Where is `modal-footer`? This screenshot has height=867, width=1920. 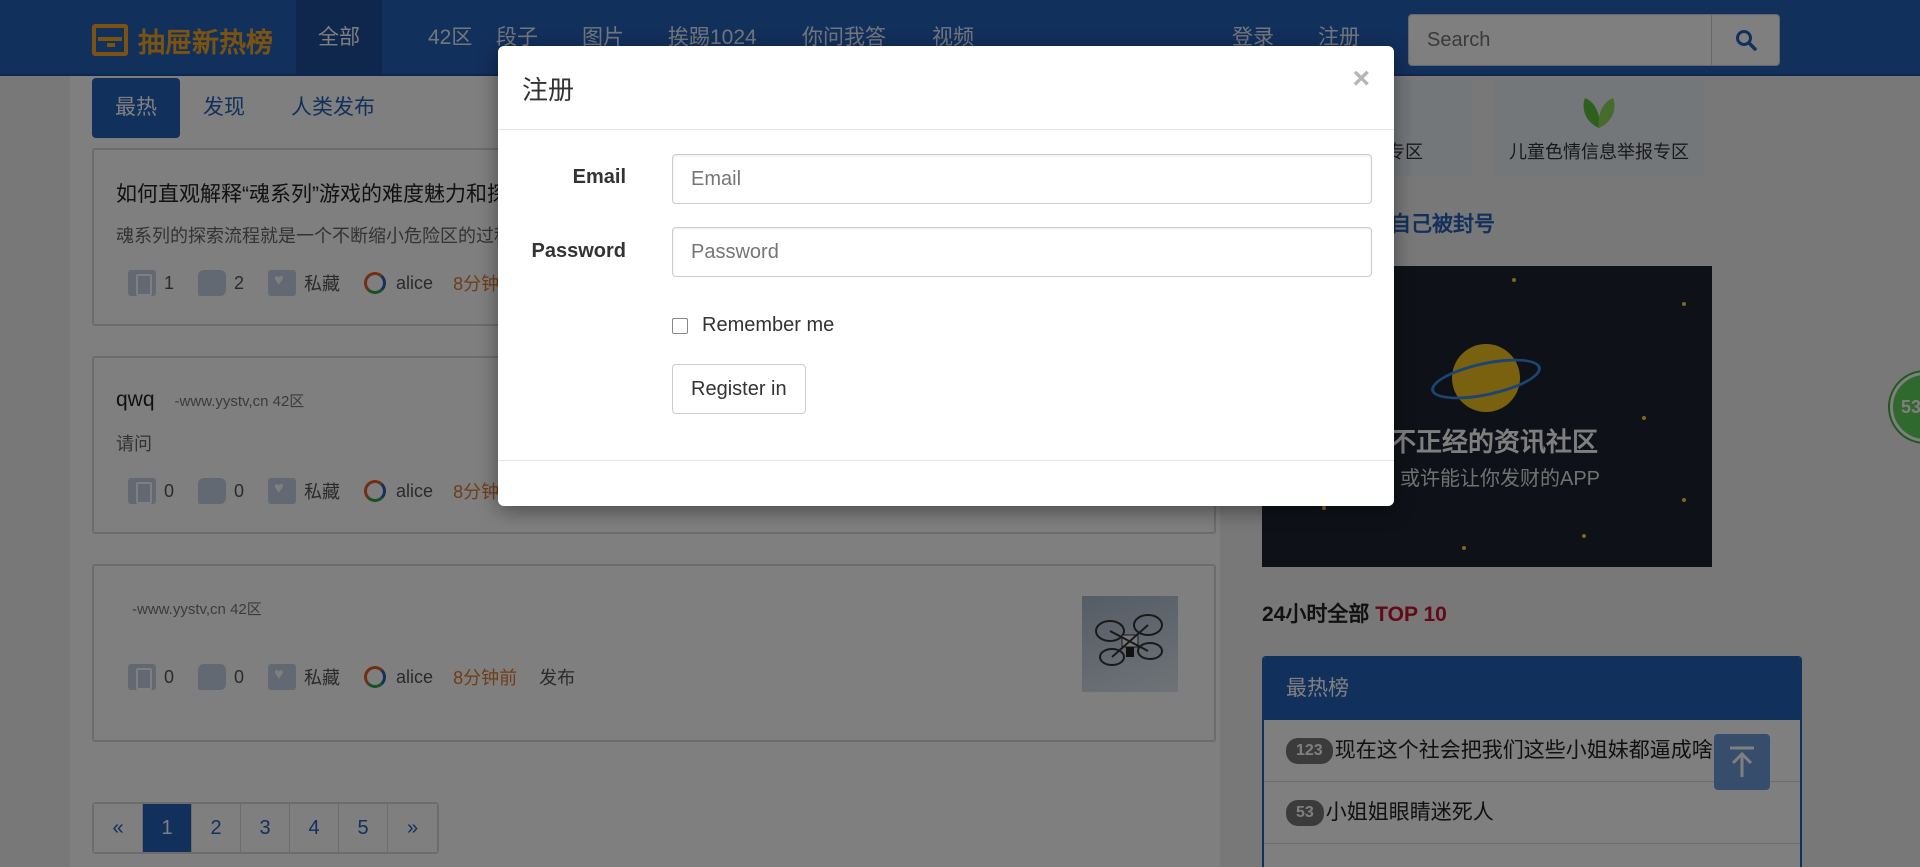 modal-footer is located at coordinates (946, 460).